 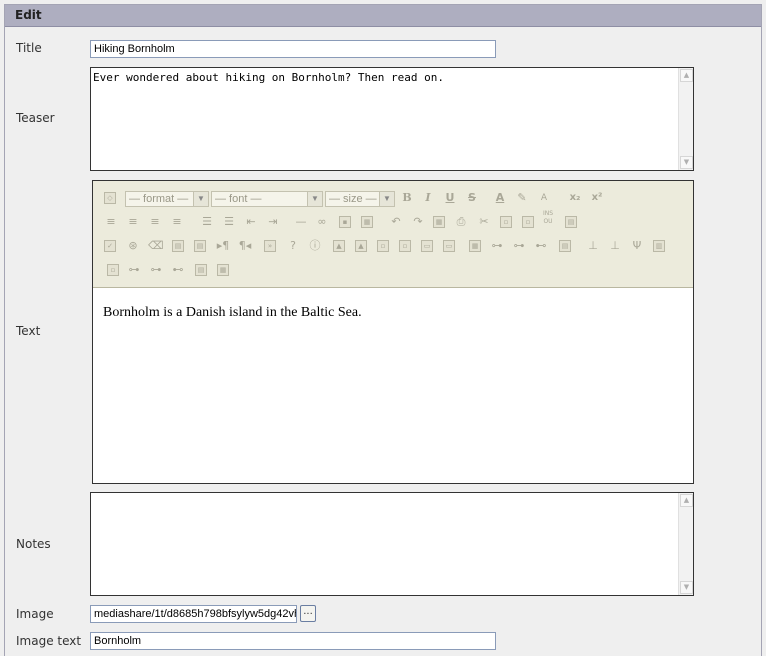 I want to click on row-properties-icon: ▤, so click(x=565, y=246).